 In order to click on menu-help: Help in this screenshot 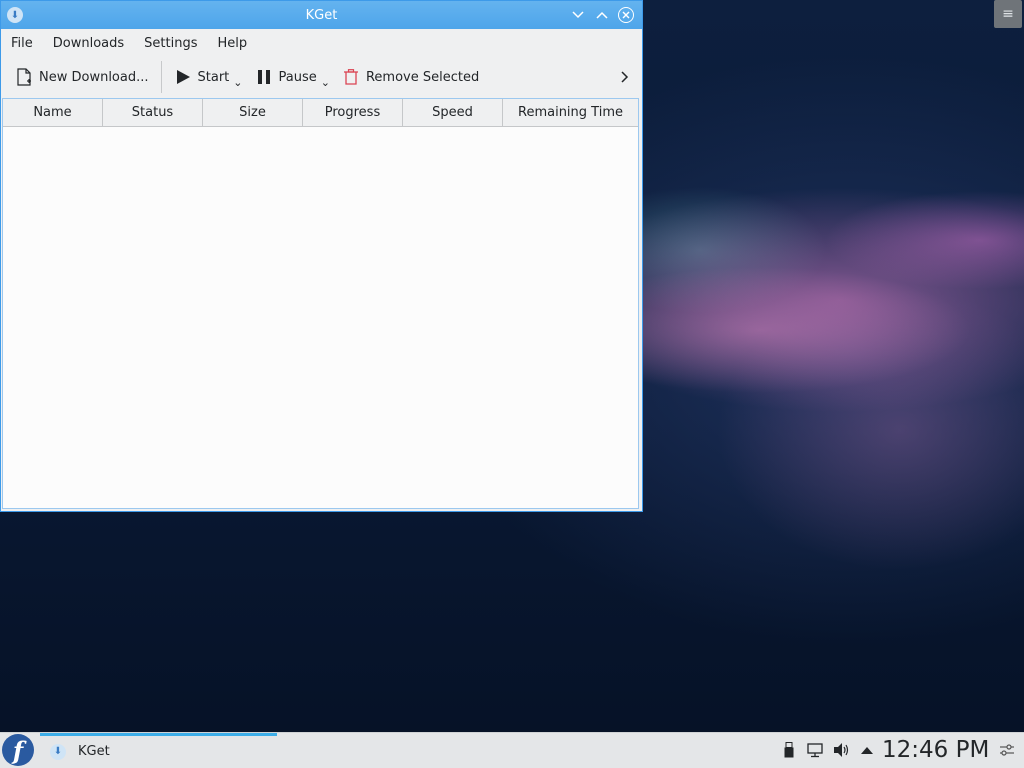, I will do `click(233, 44)`.